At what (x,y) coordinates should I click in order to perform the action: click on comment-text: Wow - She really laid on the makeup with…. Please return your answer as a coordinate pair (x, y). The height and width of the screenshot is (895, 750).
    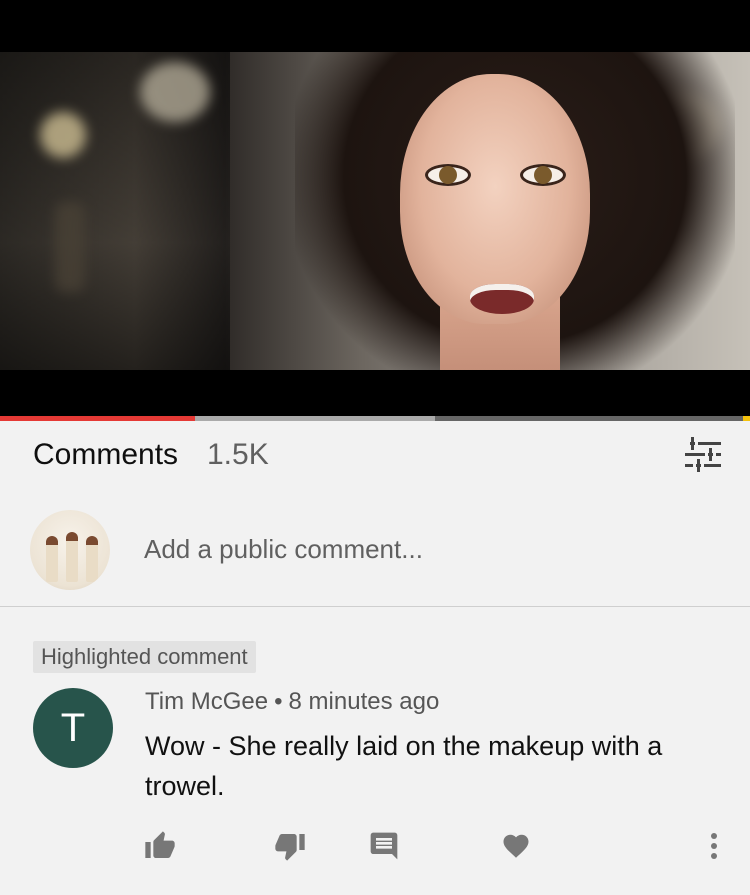
    Looking at the image, I should click on (404, 766).